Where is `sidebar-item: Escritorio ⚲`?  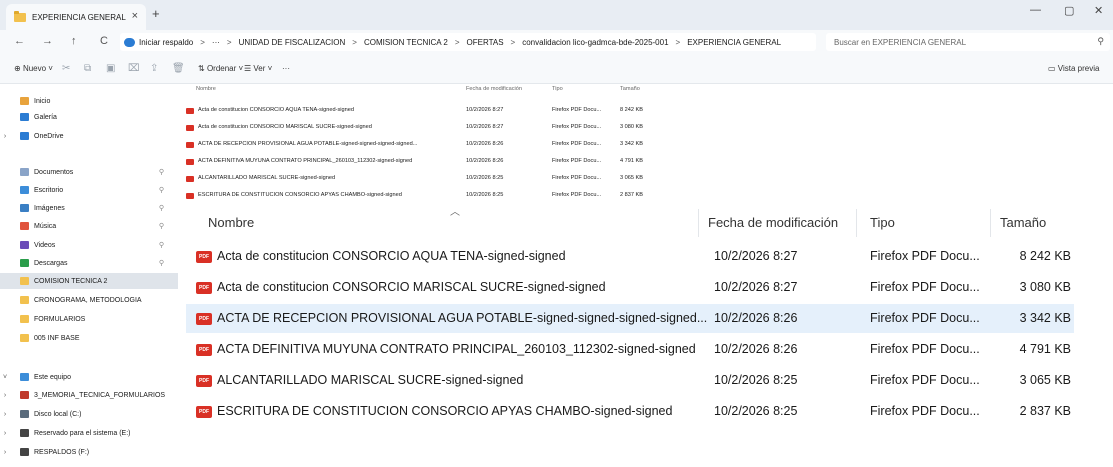
sidebar-item: Escritorio ⚲ is located at coordinates (89, 190).